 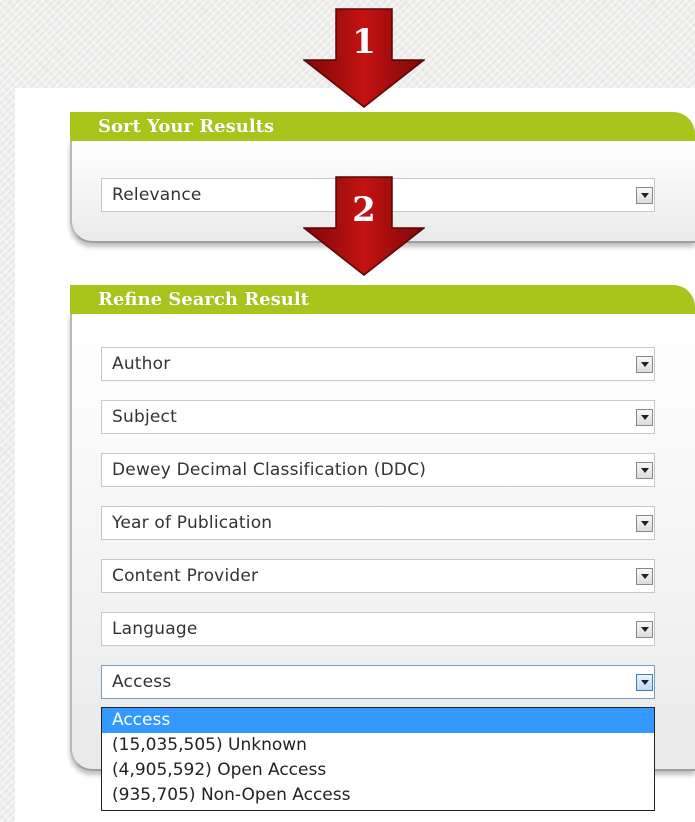 I want to click on filter-year-label: Year of Publication, so click(x=192, y=523).